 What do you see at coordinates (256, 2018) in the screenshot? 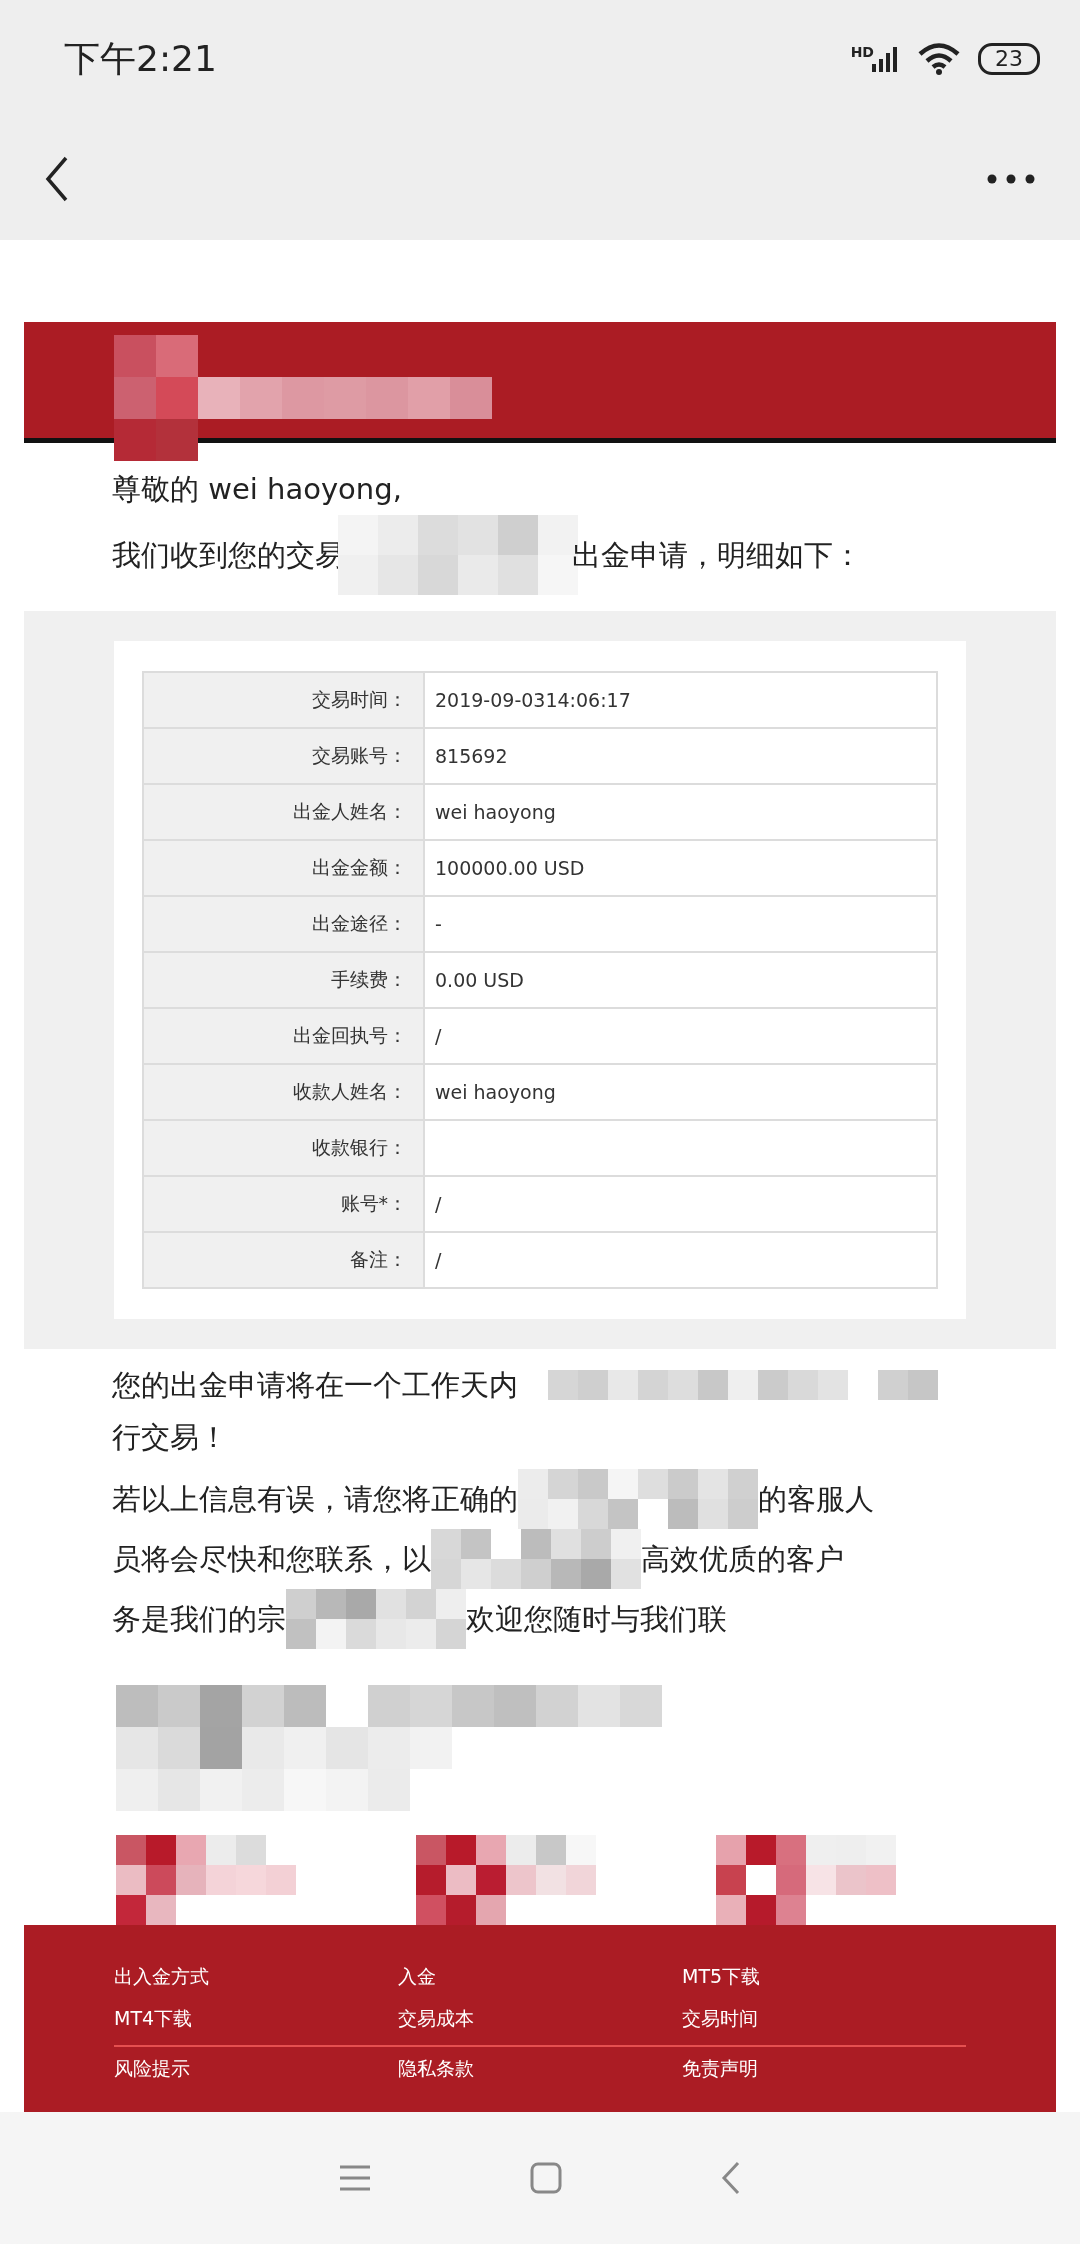
I see `footer-link: MT4下载` at bounding box center [256, 2018].